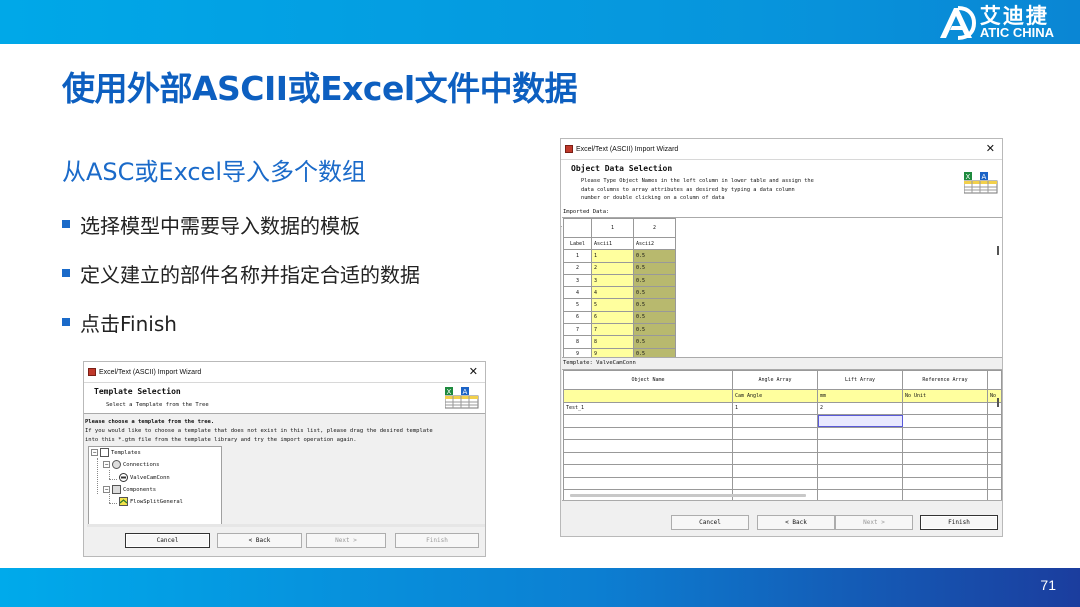 Image resolution: width=1080 pixels, height=607 pixels. I want to click on data-cell: 8, so click(612, 342).